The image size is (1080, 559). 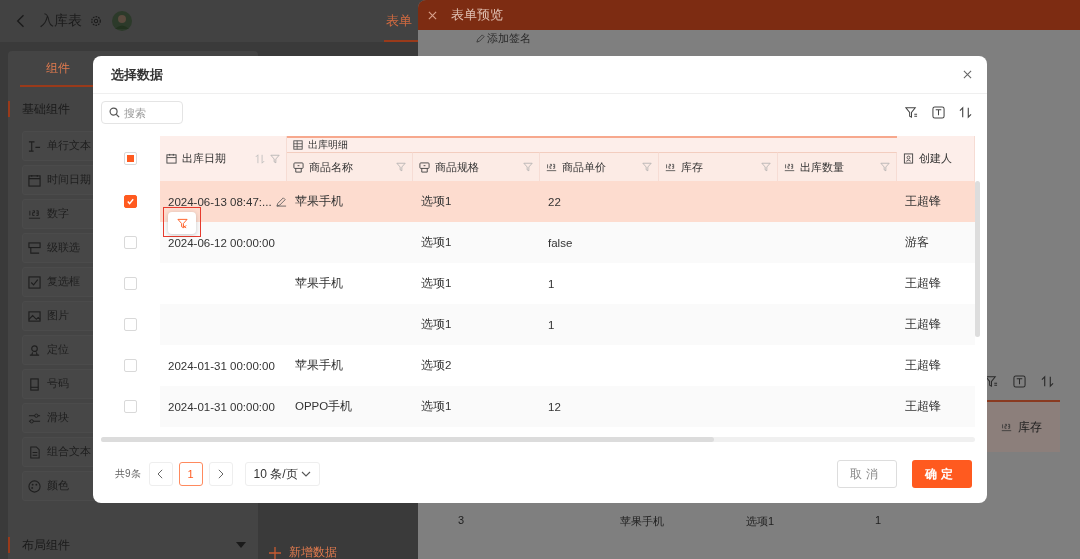 What do you see at coordinates (509, 38) in the screenshot?
I see `add-signature-link: 添加签名` at bounding box center [509, 38].